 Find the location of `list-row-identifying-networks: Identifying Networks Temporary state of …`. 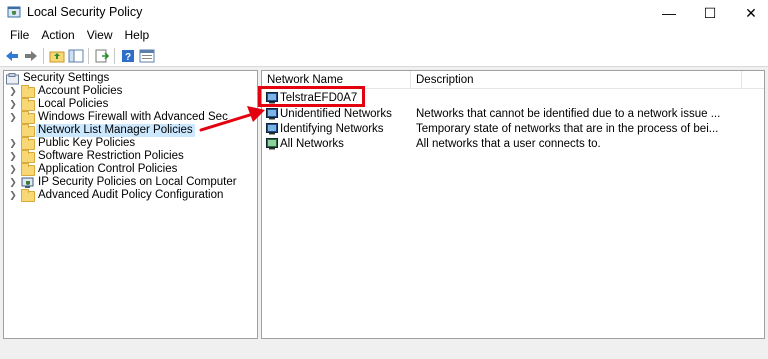

list-row-identifying-networks: Identifying Networks Temporary state of … is located at coordinates (513, 129).